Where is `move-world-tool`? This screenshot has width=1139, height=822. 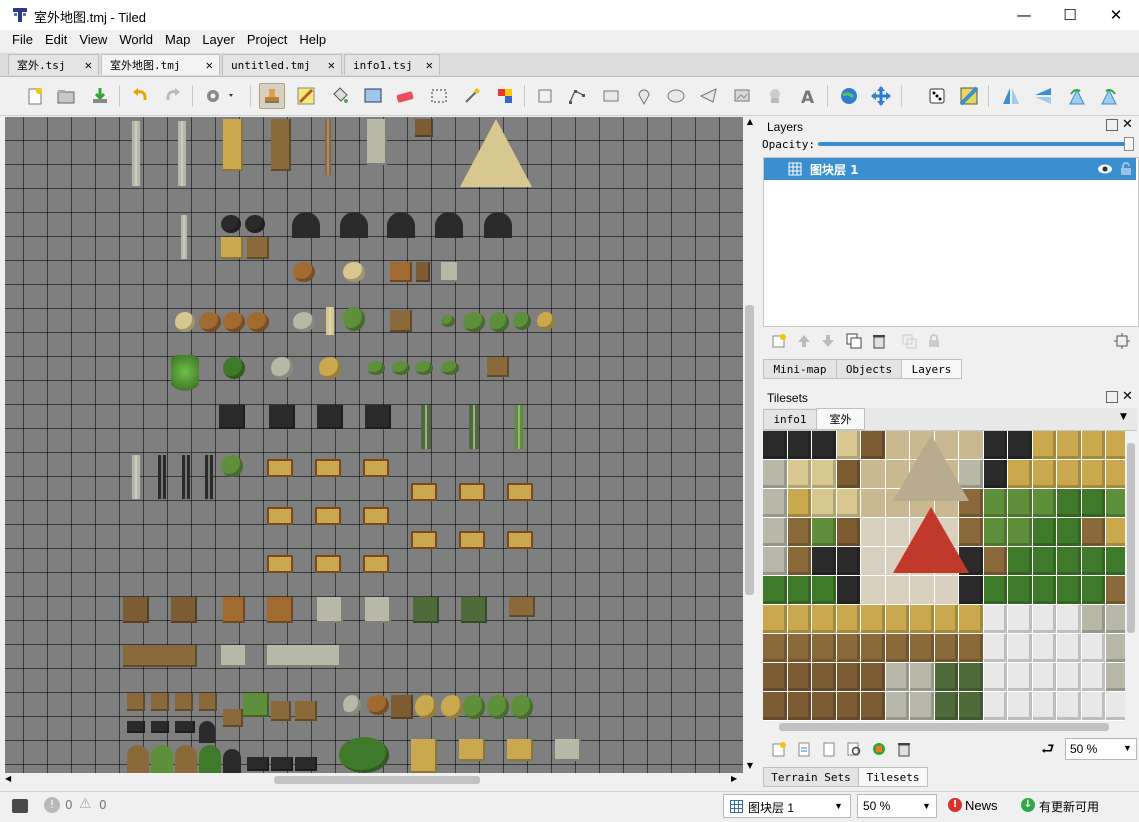
move-world-tool is located at coordinates (881, 96).